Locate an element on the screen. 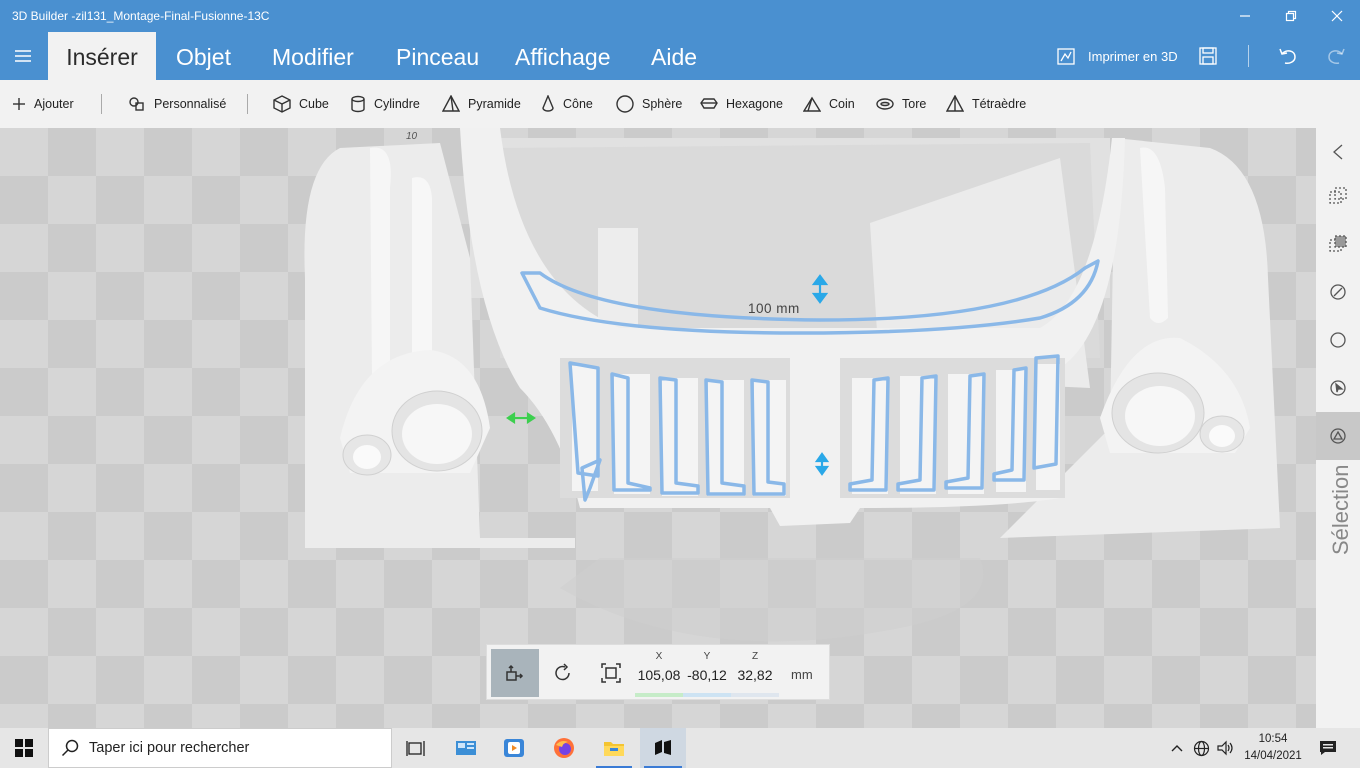 The width and height of the screenshot is (1360, 768). scale-icon is located at coordinates (611, 673).